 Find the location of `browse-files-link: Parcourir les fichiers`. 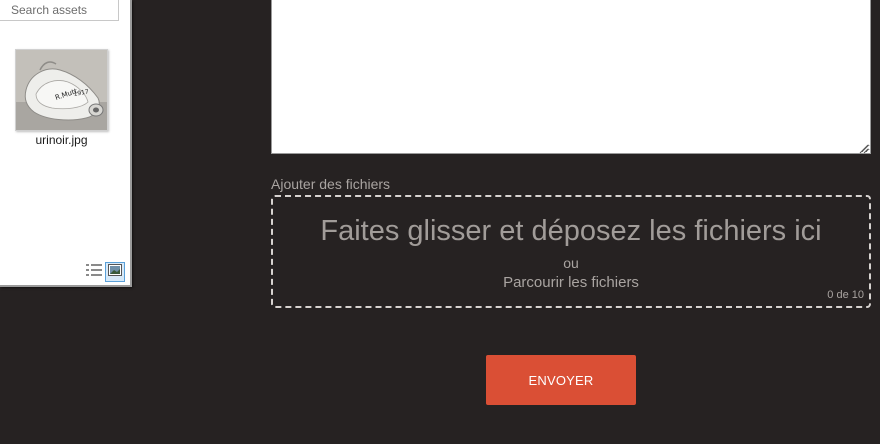

browse-files-link: Parcourir les fichiers is located at coordinates (571, 282).